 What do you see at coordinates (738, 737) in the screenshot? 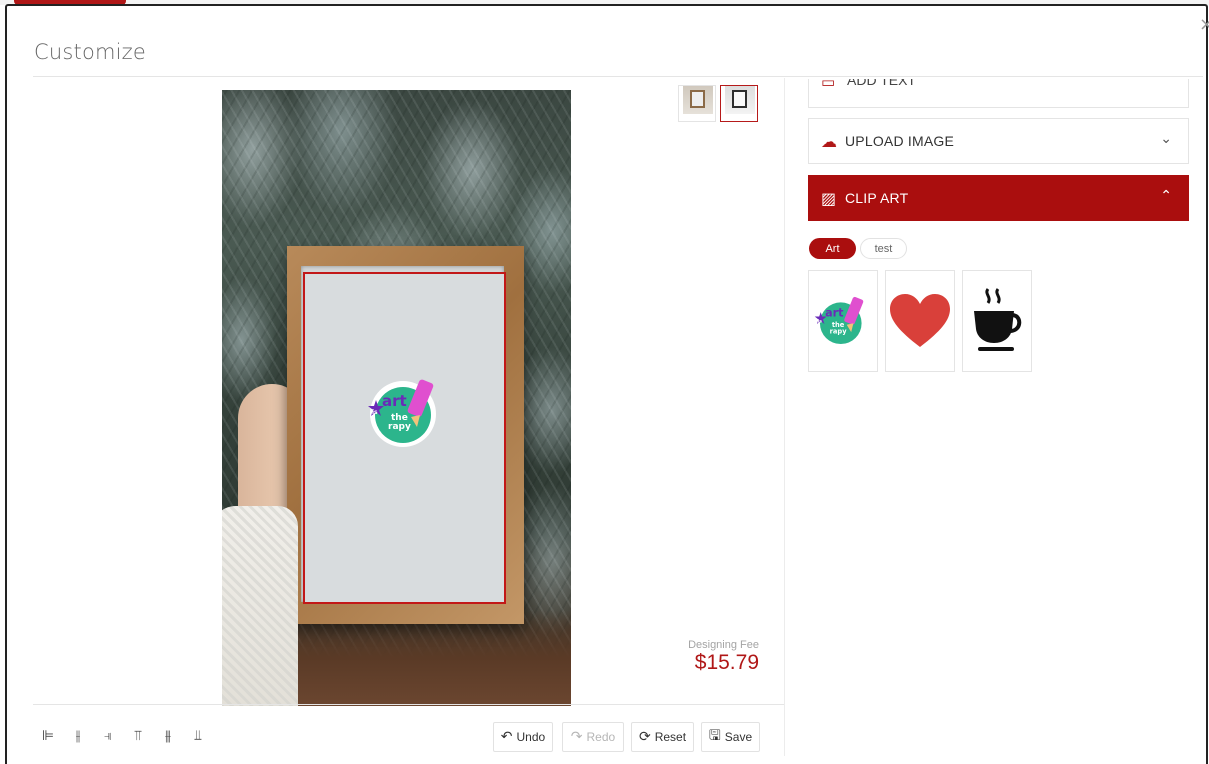
I see `save-label: Save` at bounding box center [738, 737].